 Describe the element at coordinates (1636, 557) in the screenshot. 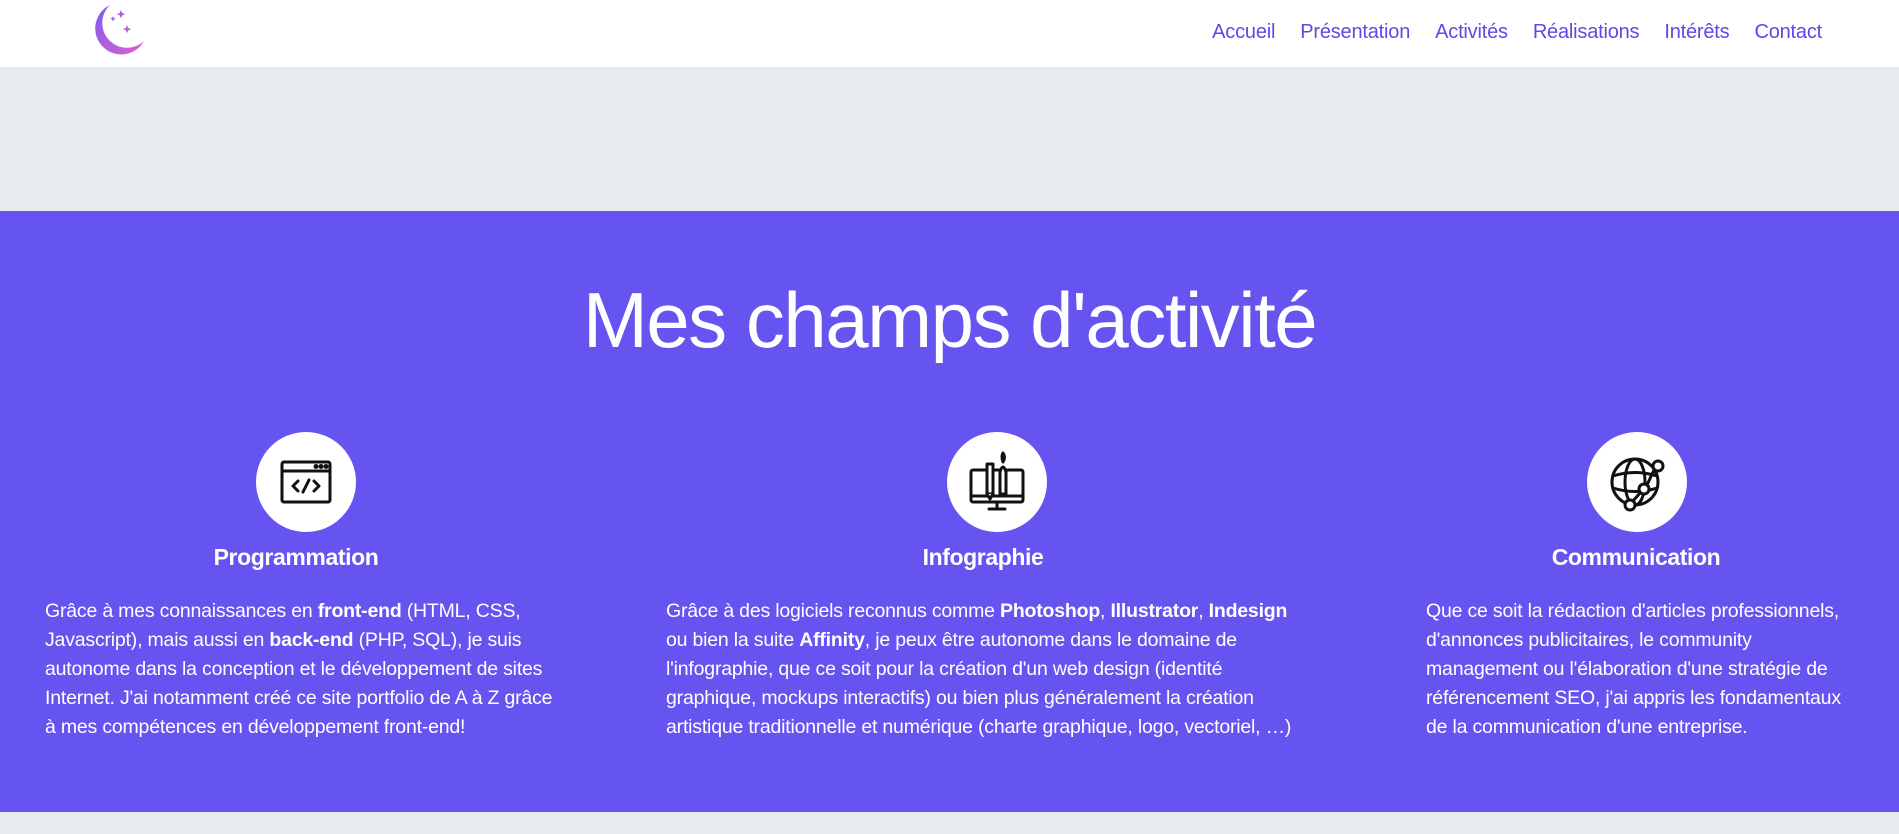

I see `activity-heading: Communication` at that location.